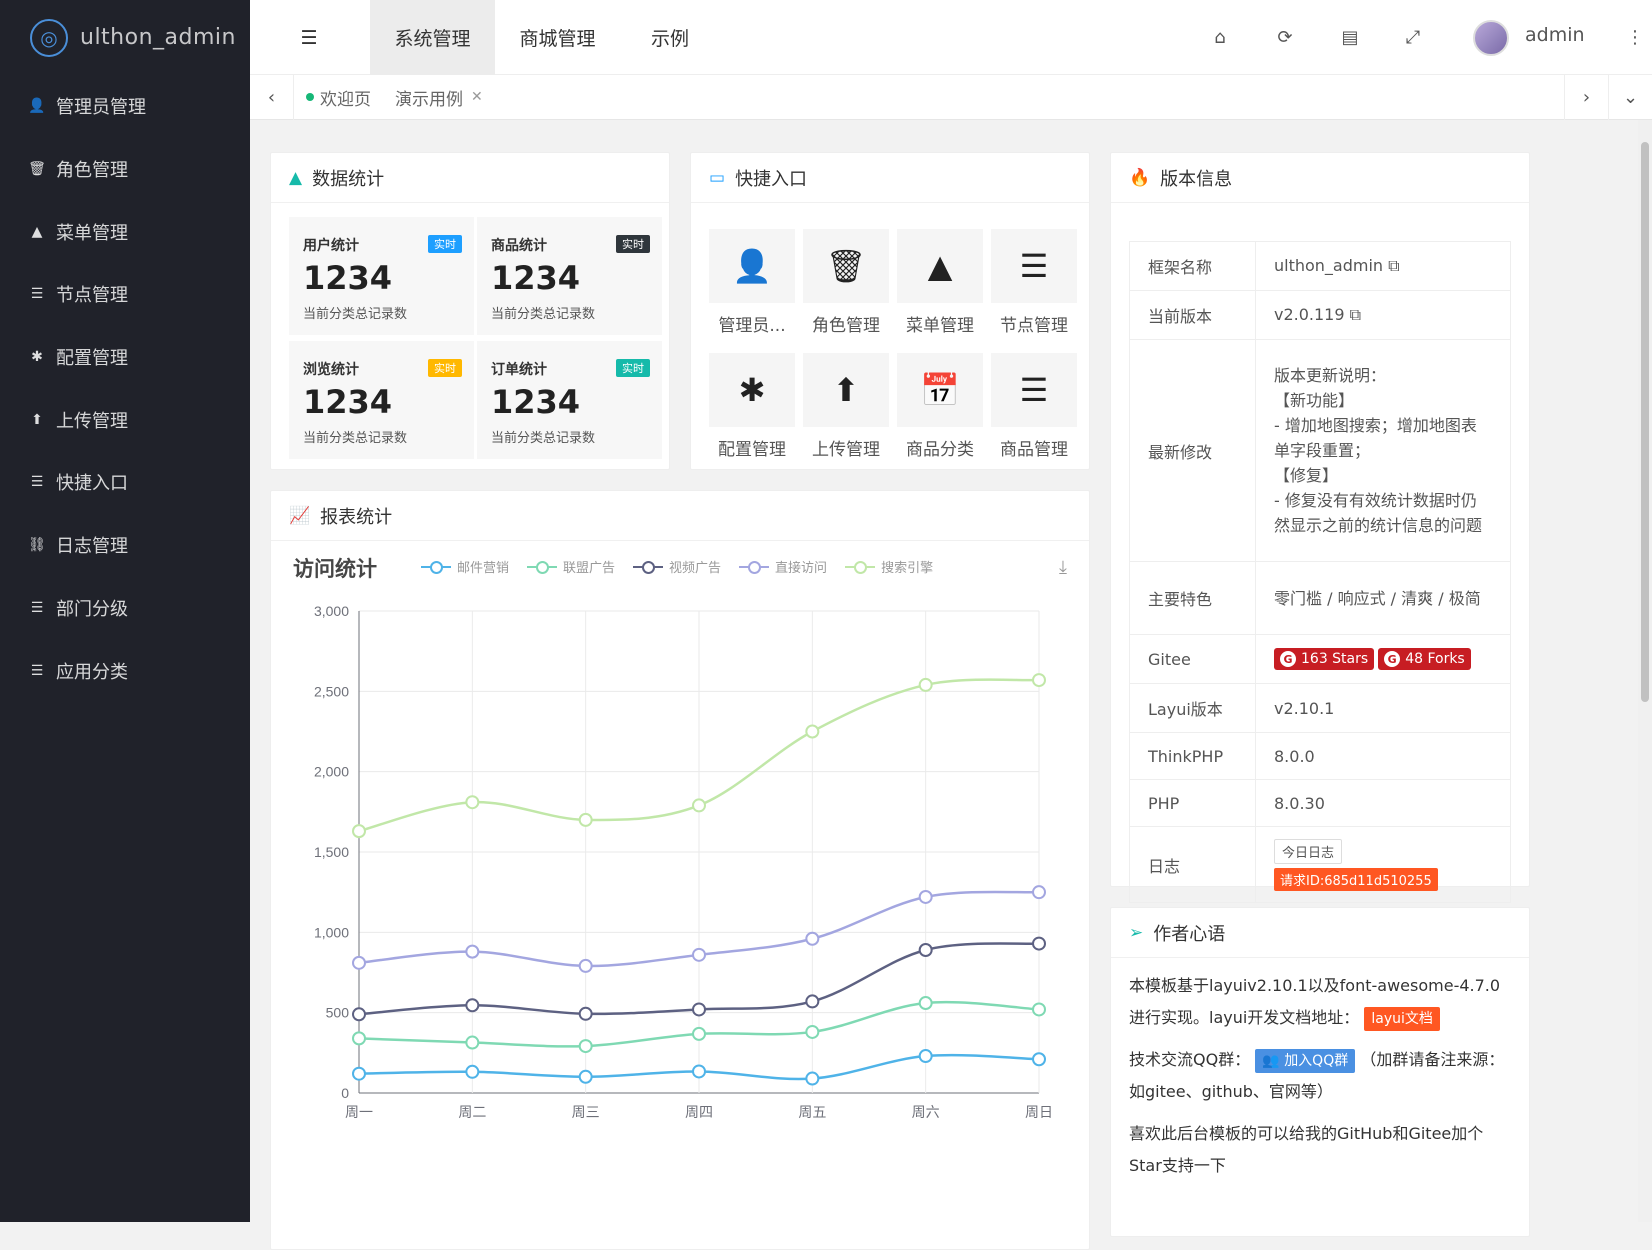  What do you see at coordinates (125, 670) in the screenshot?
I see `sidebar-item: ☰ 应用分类` at bounding box center [125, 670].